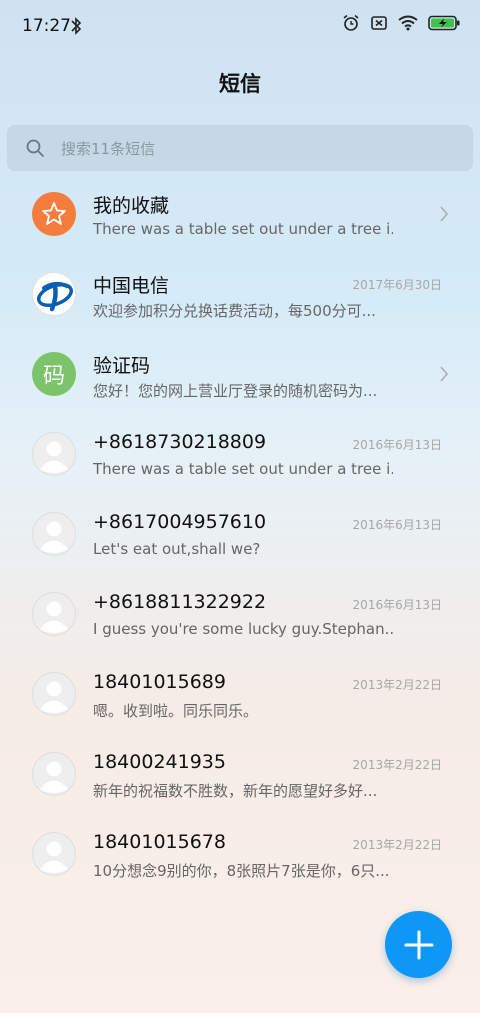 The image size is (480, 1013). I want to click on avatar-letter: 码, so click(53, 376).